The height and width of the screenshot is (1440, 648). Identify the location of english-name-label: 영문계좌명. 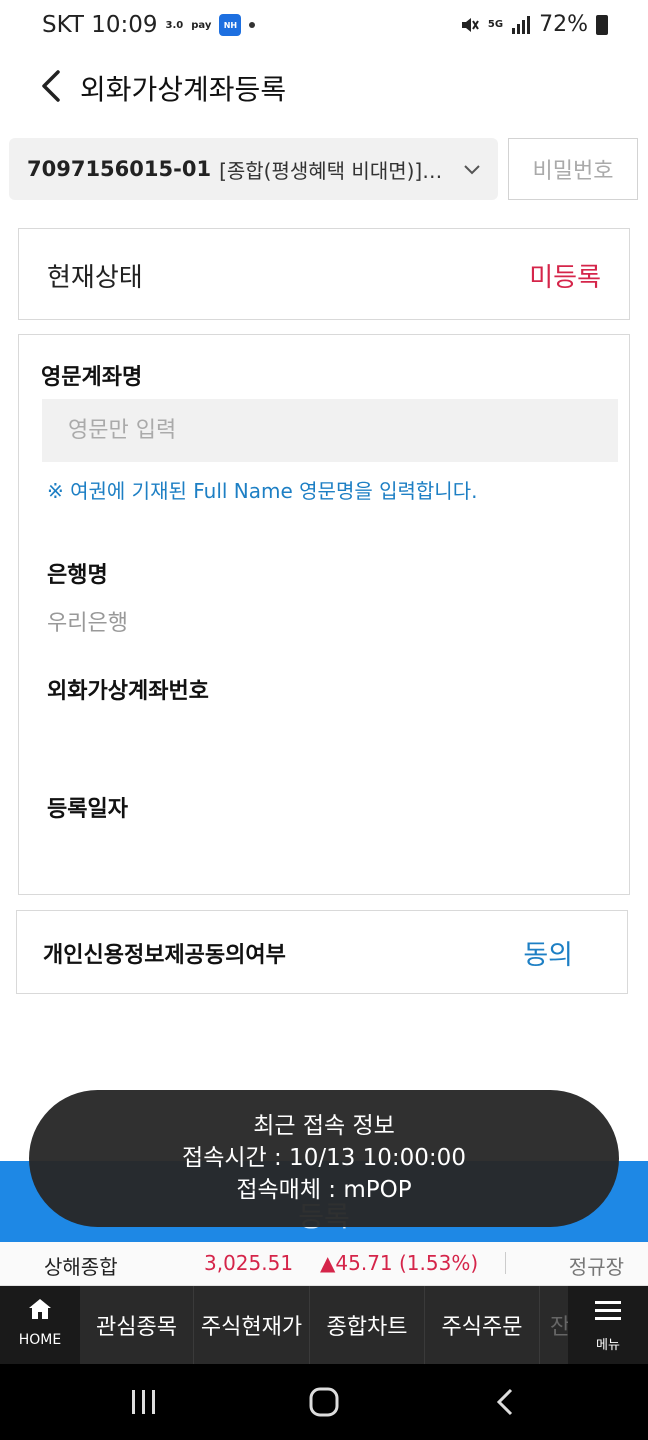
(92, 377).